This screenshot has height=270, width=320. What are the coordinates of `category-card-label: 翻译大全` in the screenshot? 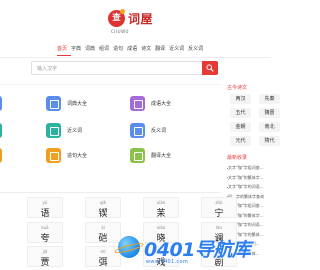 It's located at (161, 156).